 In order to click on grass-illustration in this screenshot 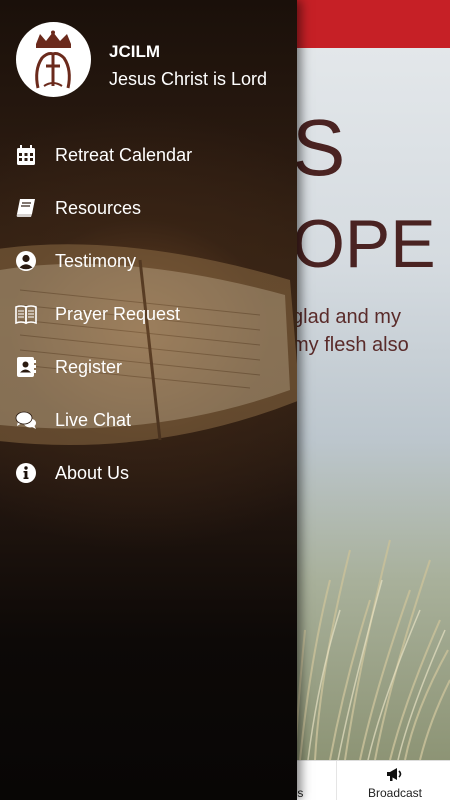, I will do `click(372, 649)`.